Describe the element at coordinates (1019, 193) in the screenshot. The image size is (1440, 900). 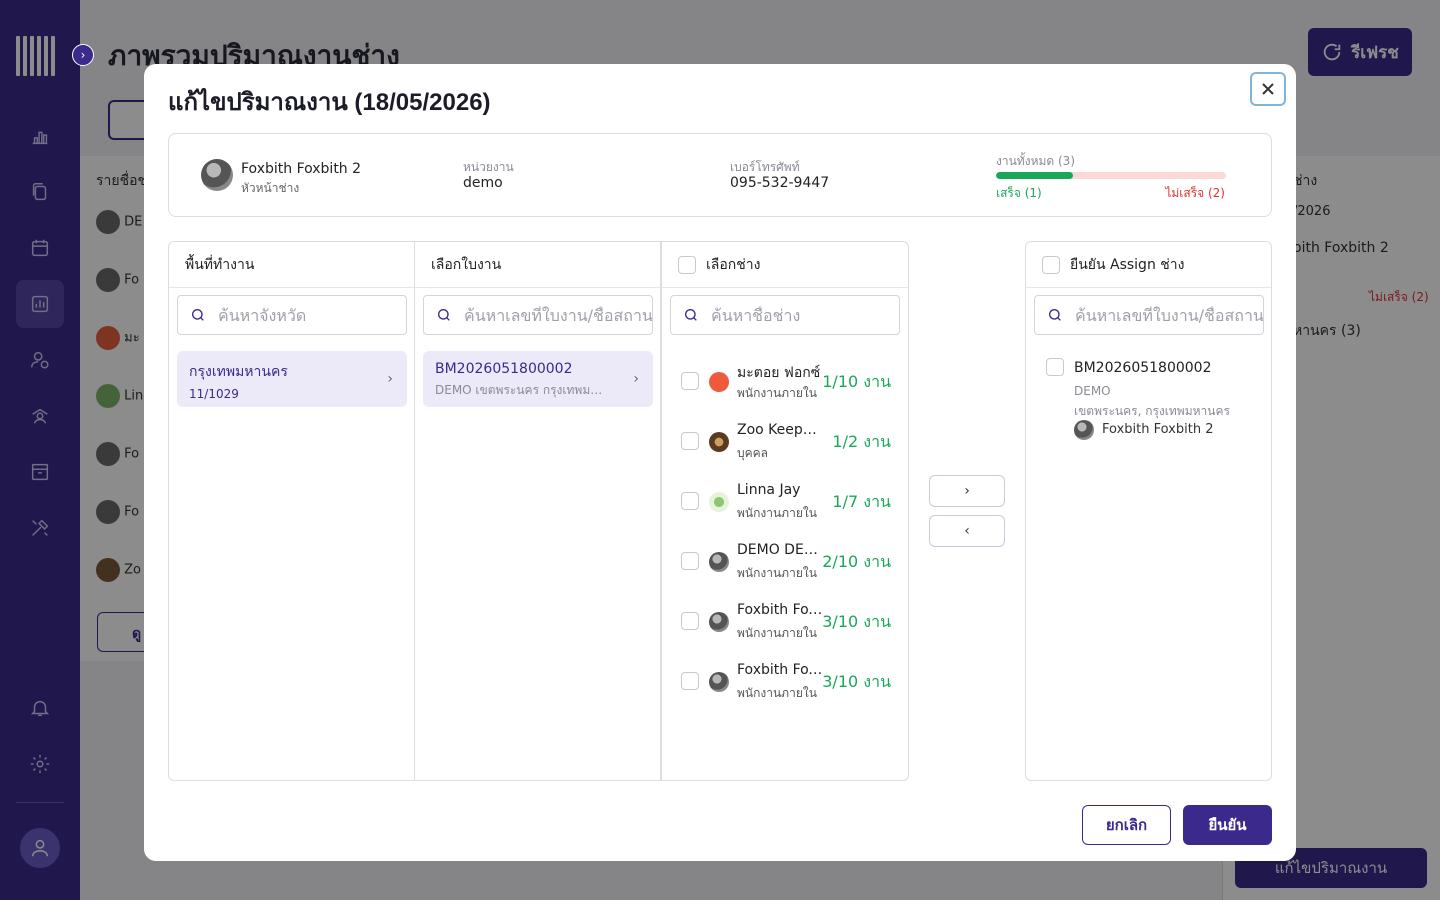
I see `done-count: เสร็จ (1)` at that location.